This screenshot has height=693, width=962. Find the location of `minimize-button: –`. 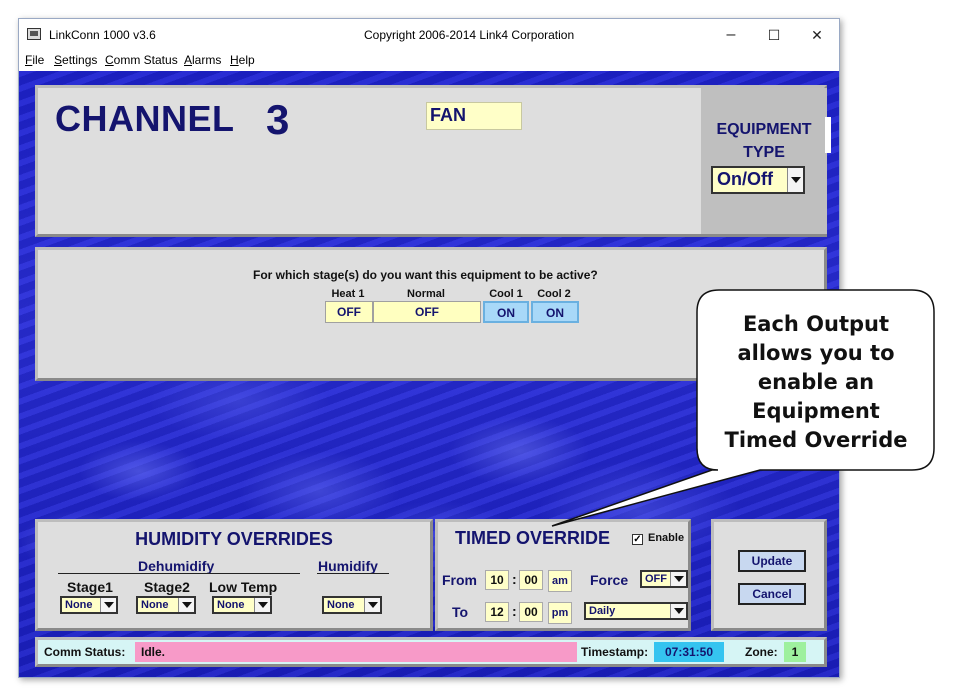

minimize-button: – is located at coordinates (731, 35).